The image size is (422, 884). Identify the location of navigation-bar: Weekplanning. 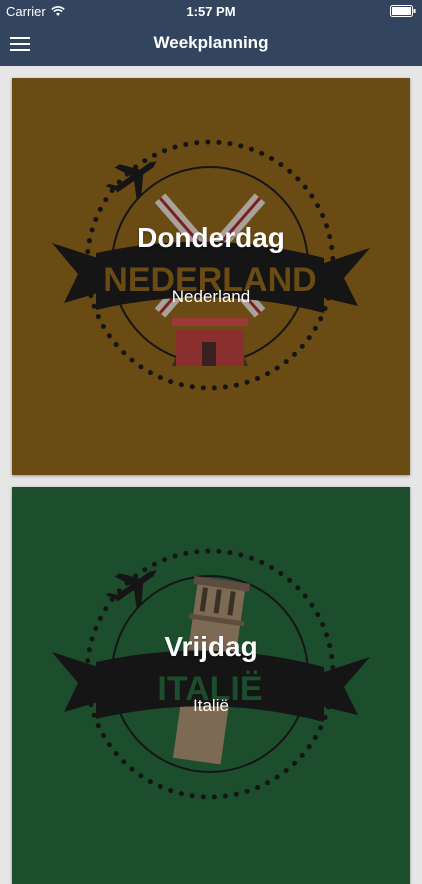
(211, 44).